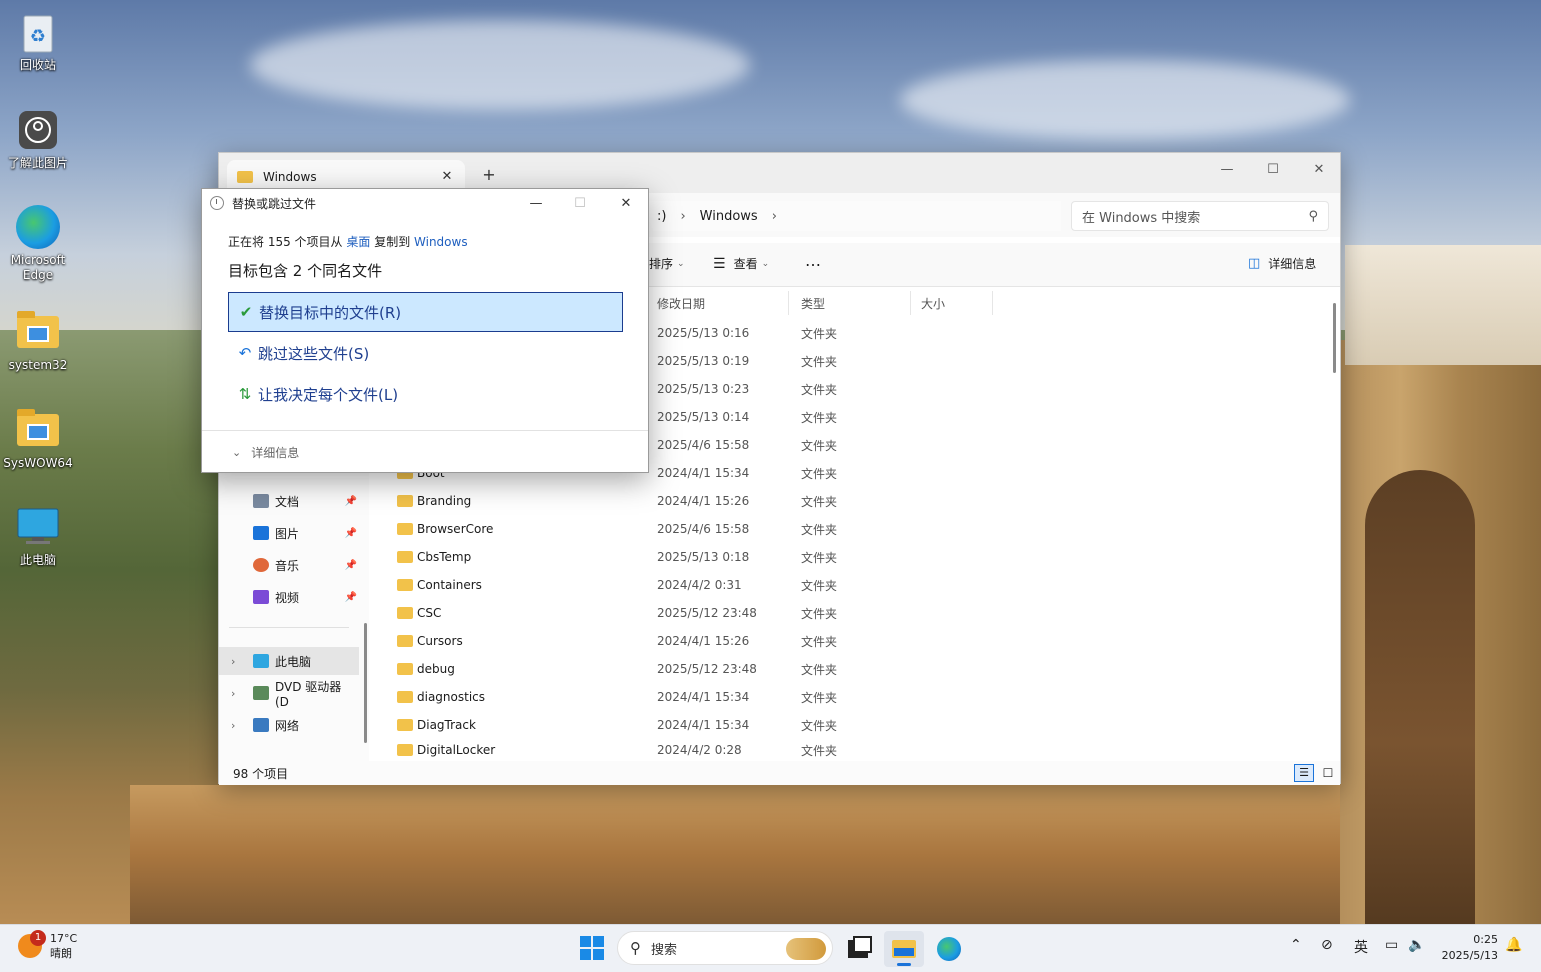  What do you see at coordinates (806, 949) in the screenshot?
I see `search-highlight-icon` at bounding box center [806, 949].